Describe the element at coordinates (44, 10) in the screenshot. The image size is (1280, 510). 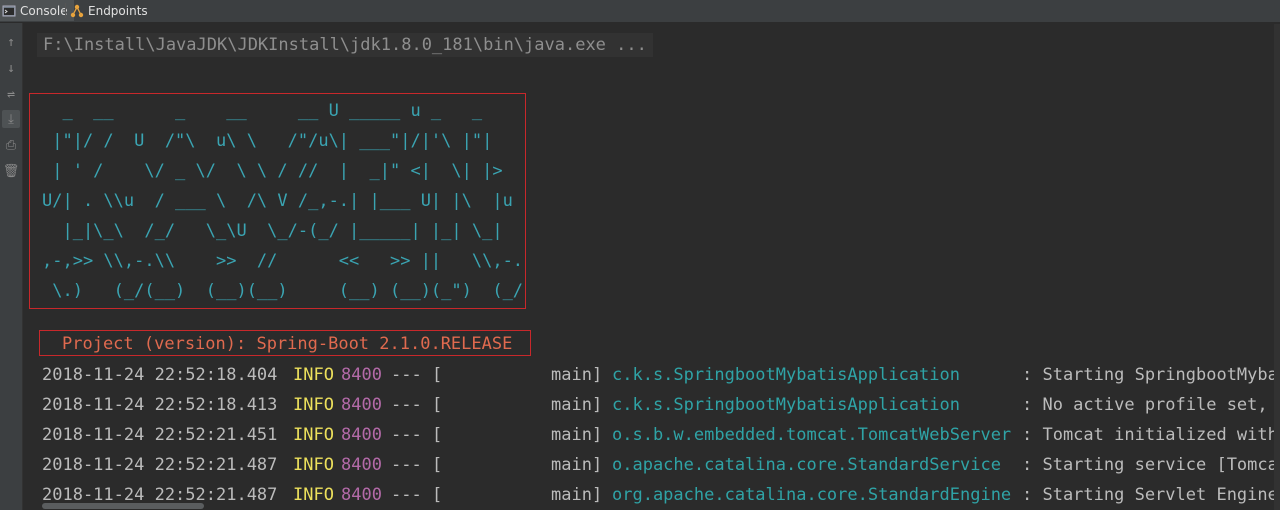
I see `tab-label: Console` at that location.